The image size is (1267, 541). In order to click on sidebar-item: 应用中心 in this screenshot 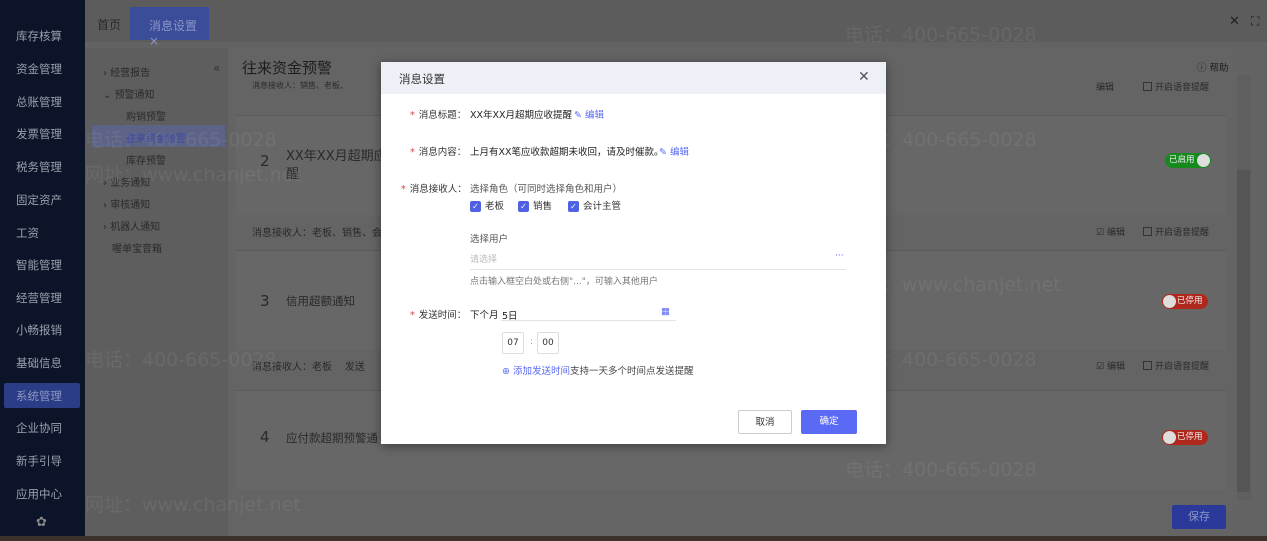, I will do `click(39, 494)`.